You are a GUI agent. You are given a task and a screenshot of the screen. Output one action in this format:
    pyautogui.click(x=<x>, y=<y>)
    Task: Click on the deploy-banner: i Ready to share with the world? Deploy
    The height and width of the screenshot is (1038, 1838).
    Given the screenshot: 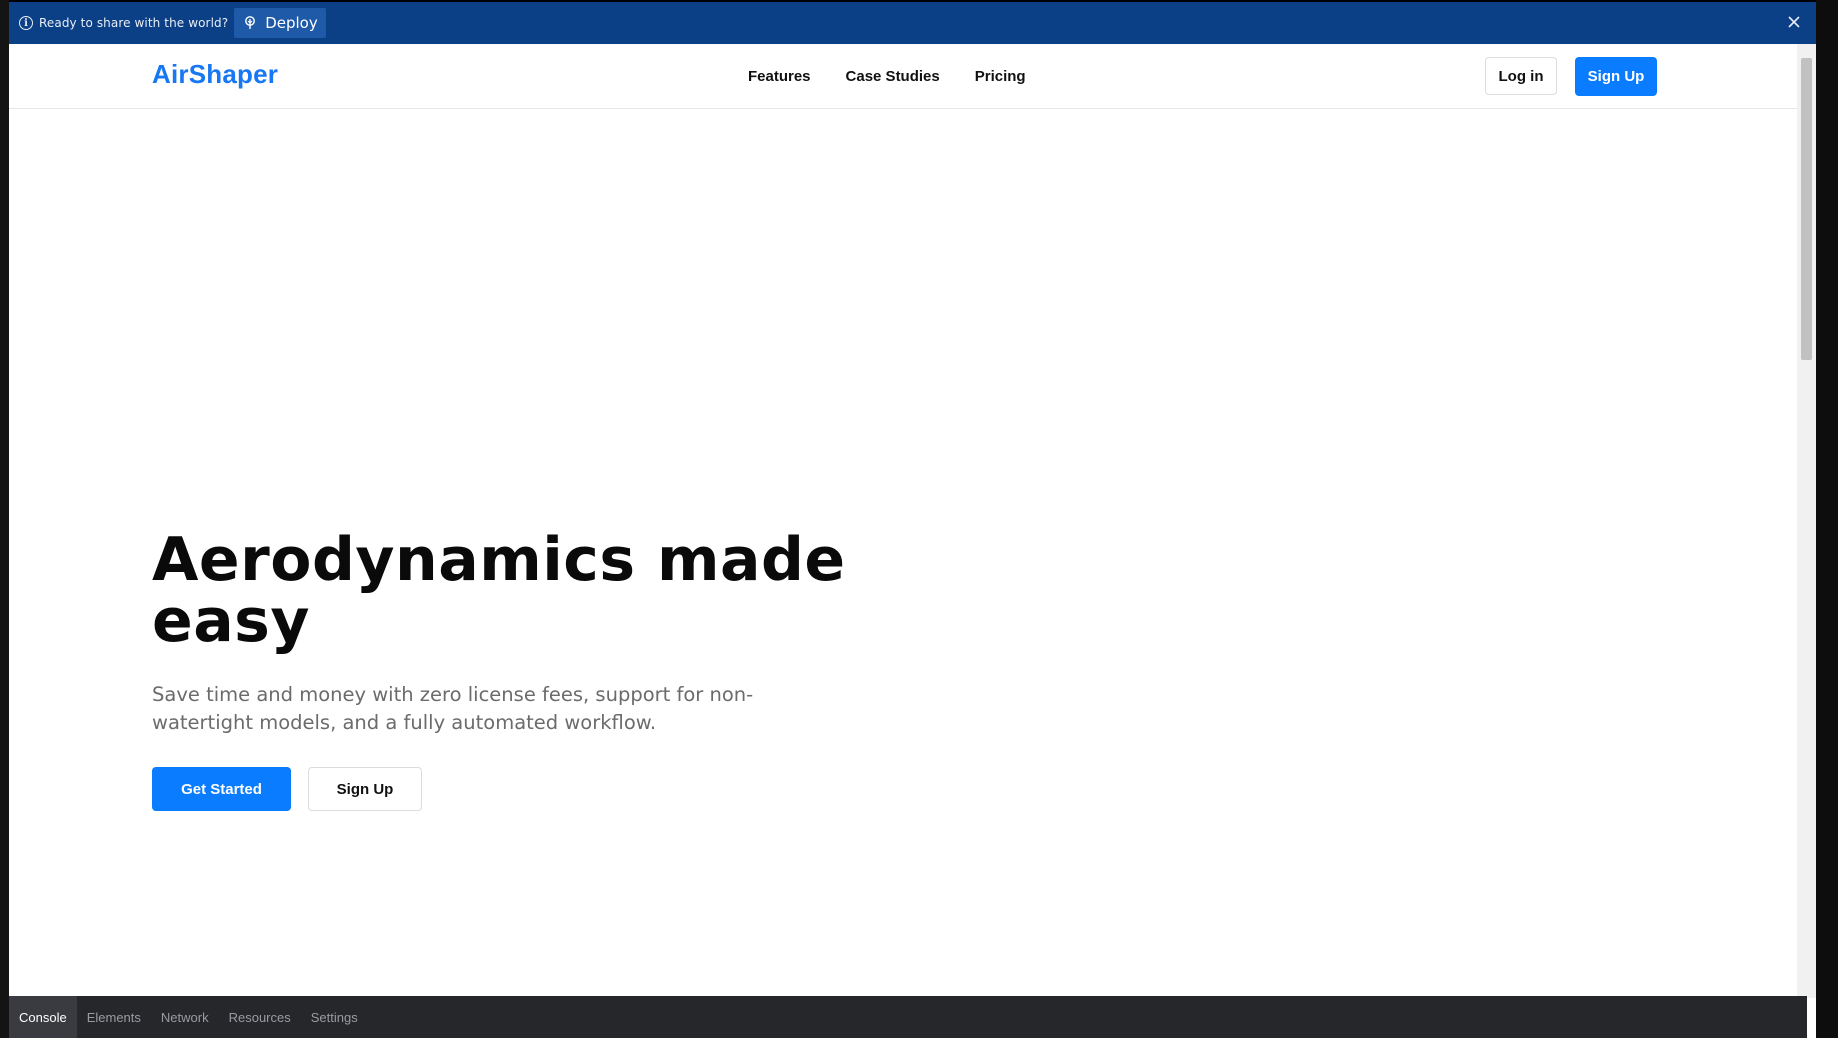 What is the action you would take?
    pyautogui.click(x=912, y=23)
    